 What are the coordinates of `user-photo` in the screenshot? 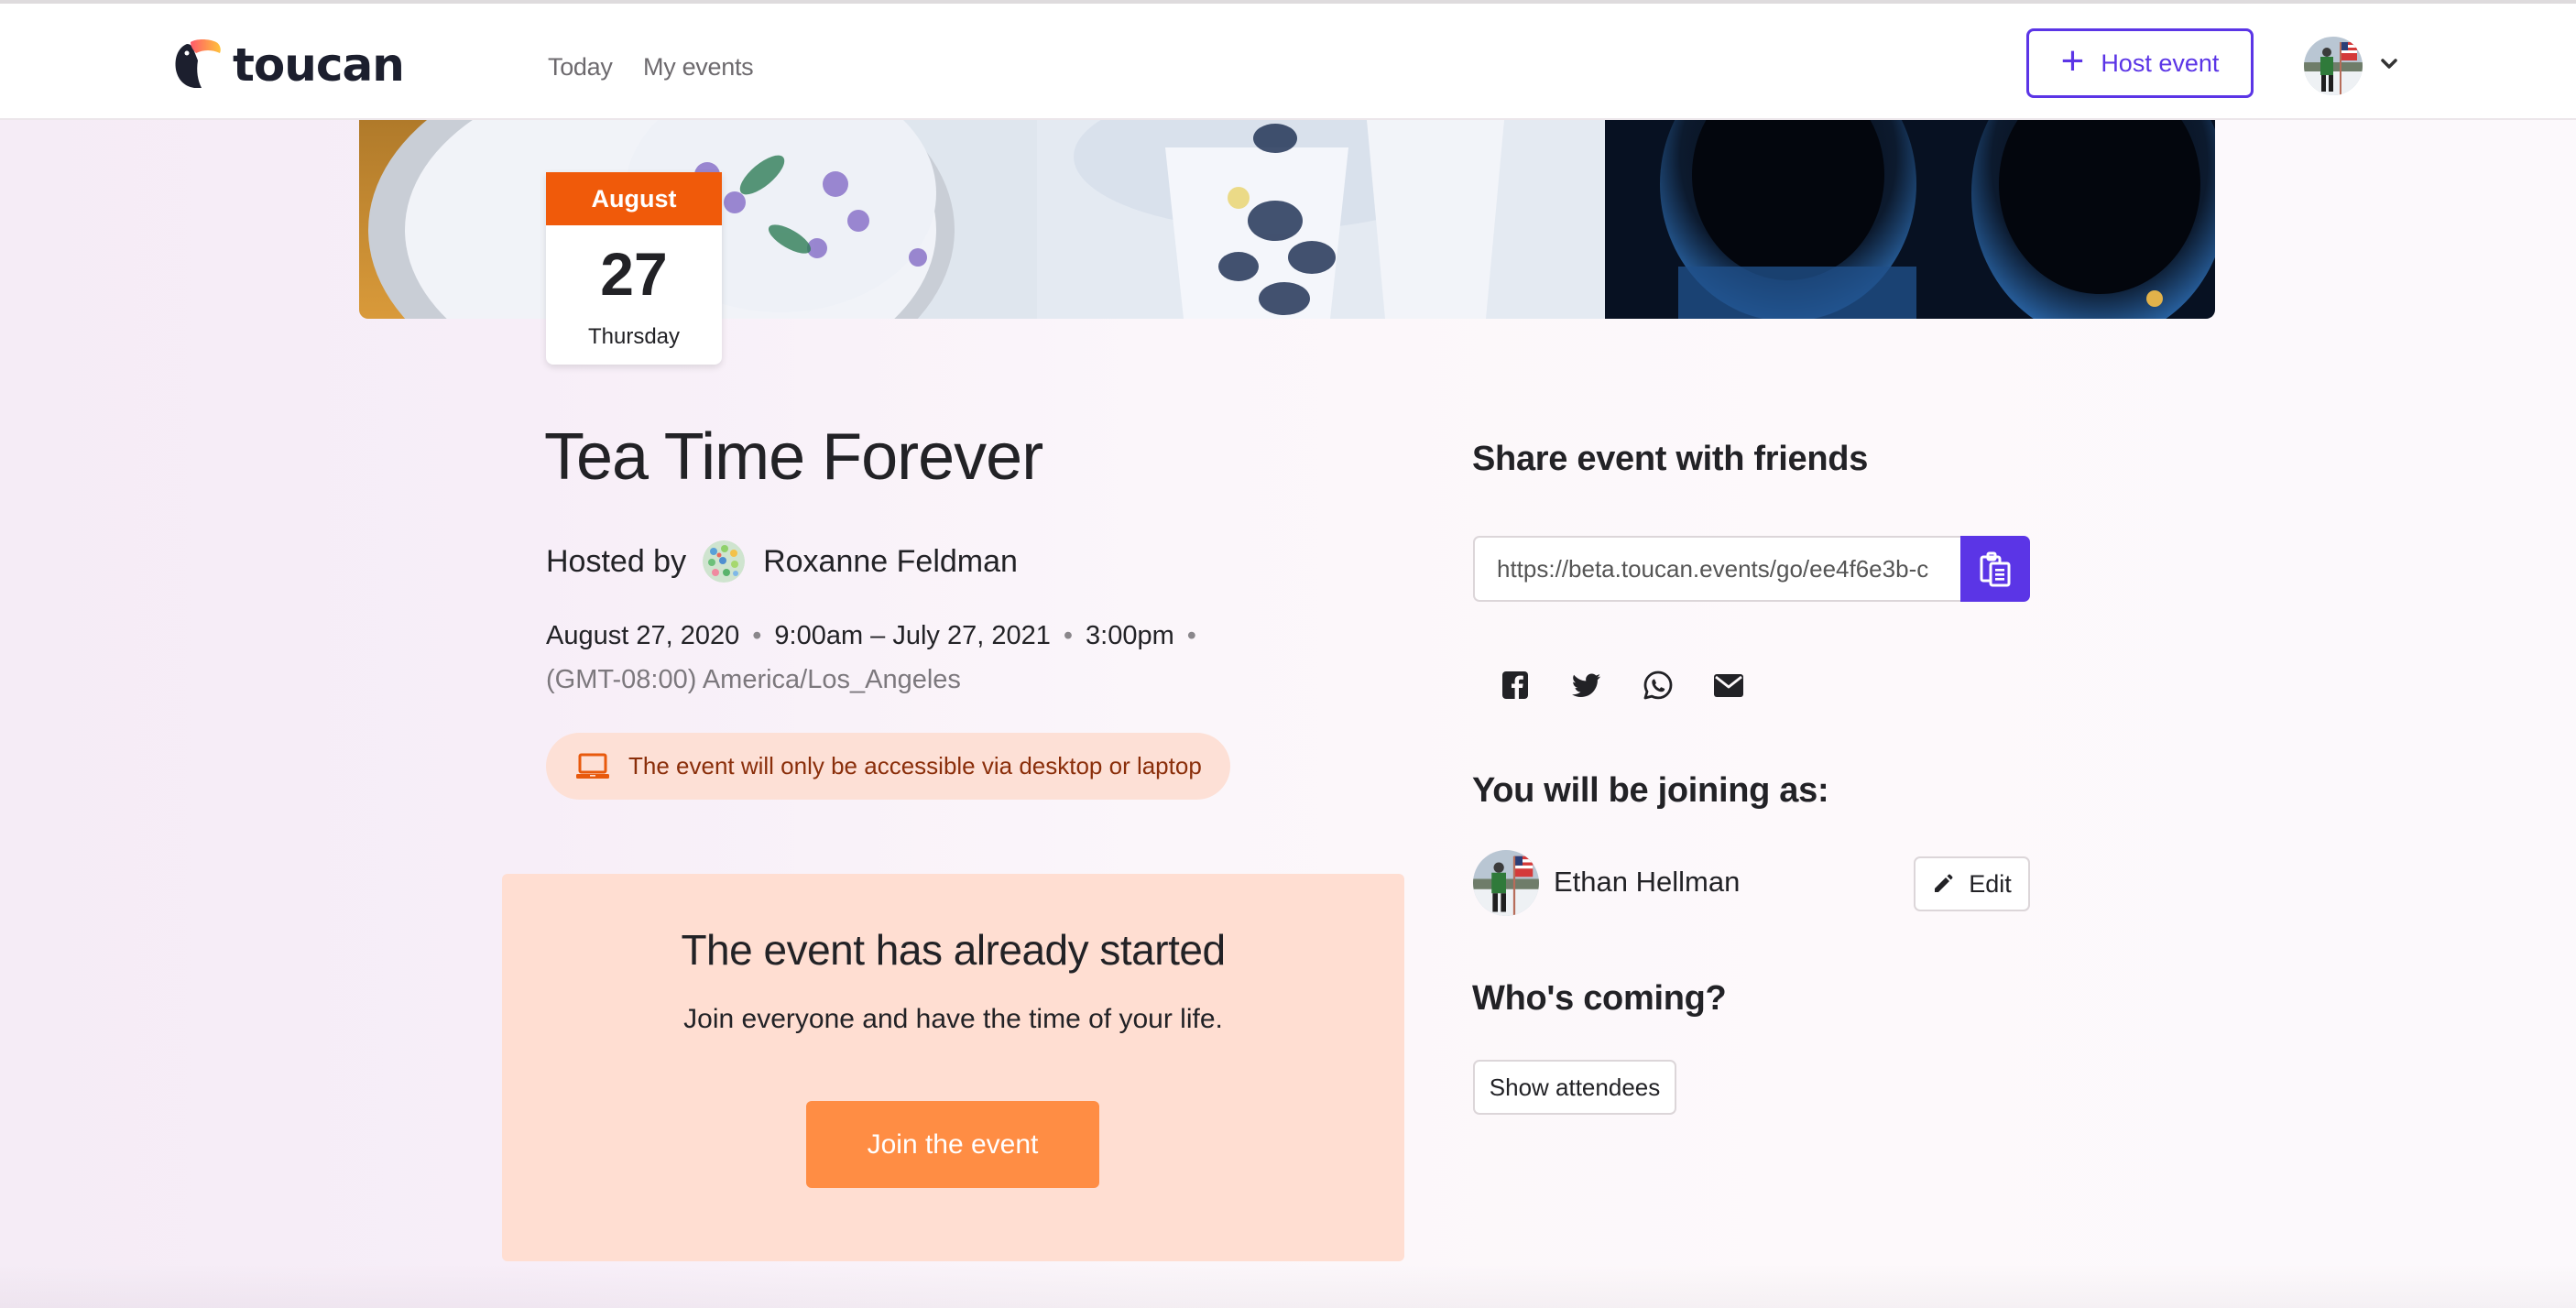 It's located at (2334, 66).